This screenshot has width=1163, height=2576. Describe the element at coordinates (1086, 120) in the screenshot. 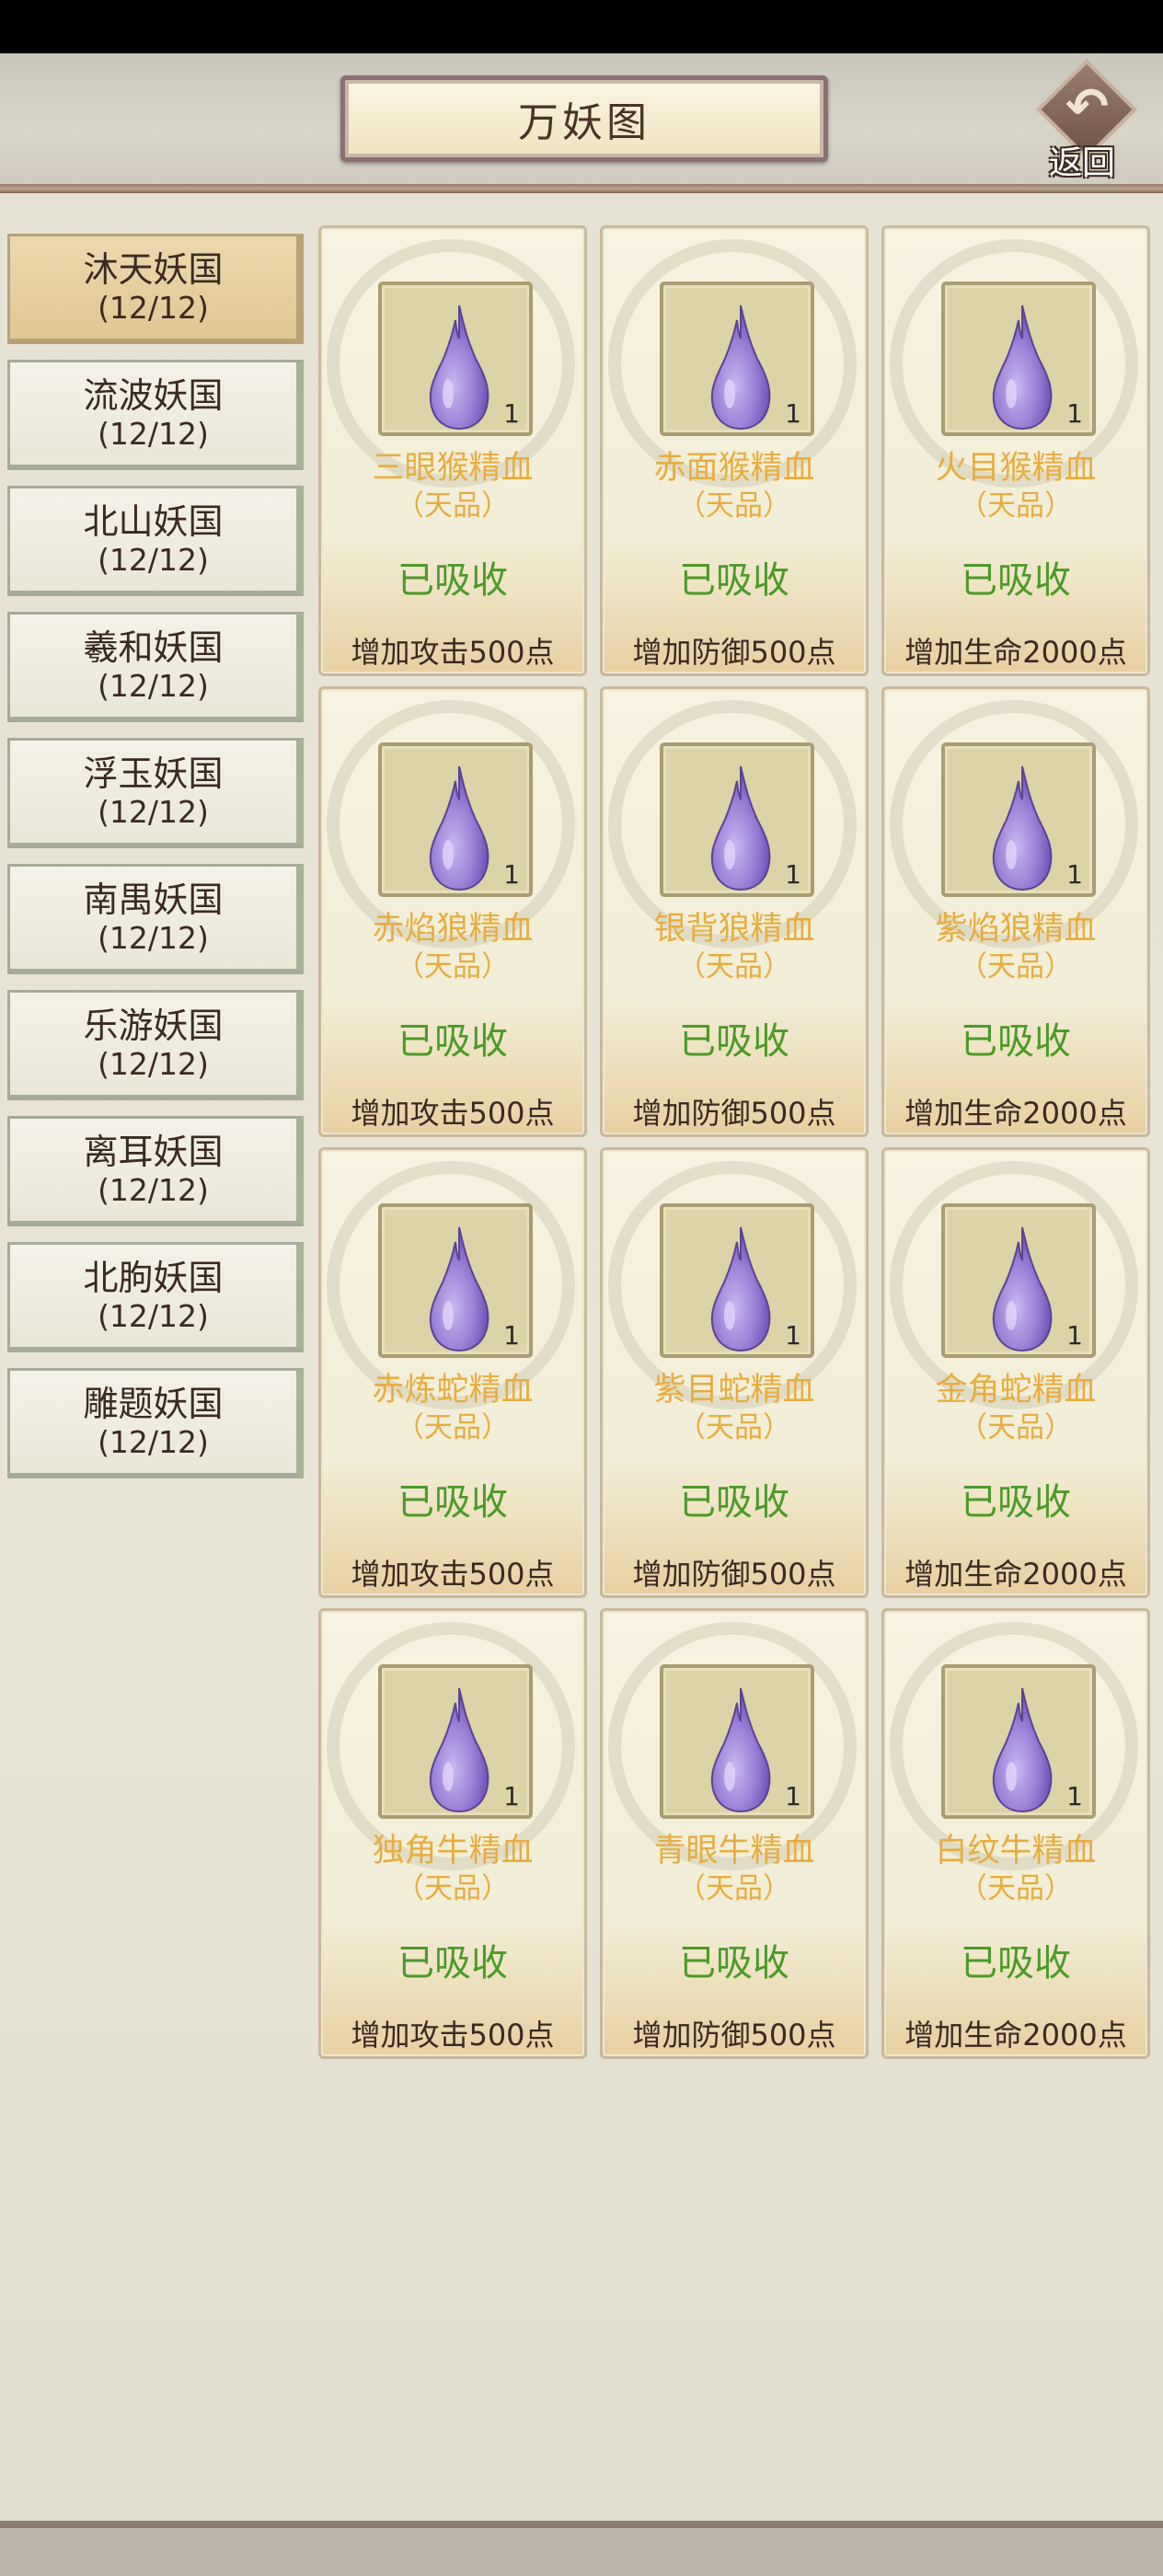

I see `back-button: ↶ 返回` at that location.